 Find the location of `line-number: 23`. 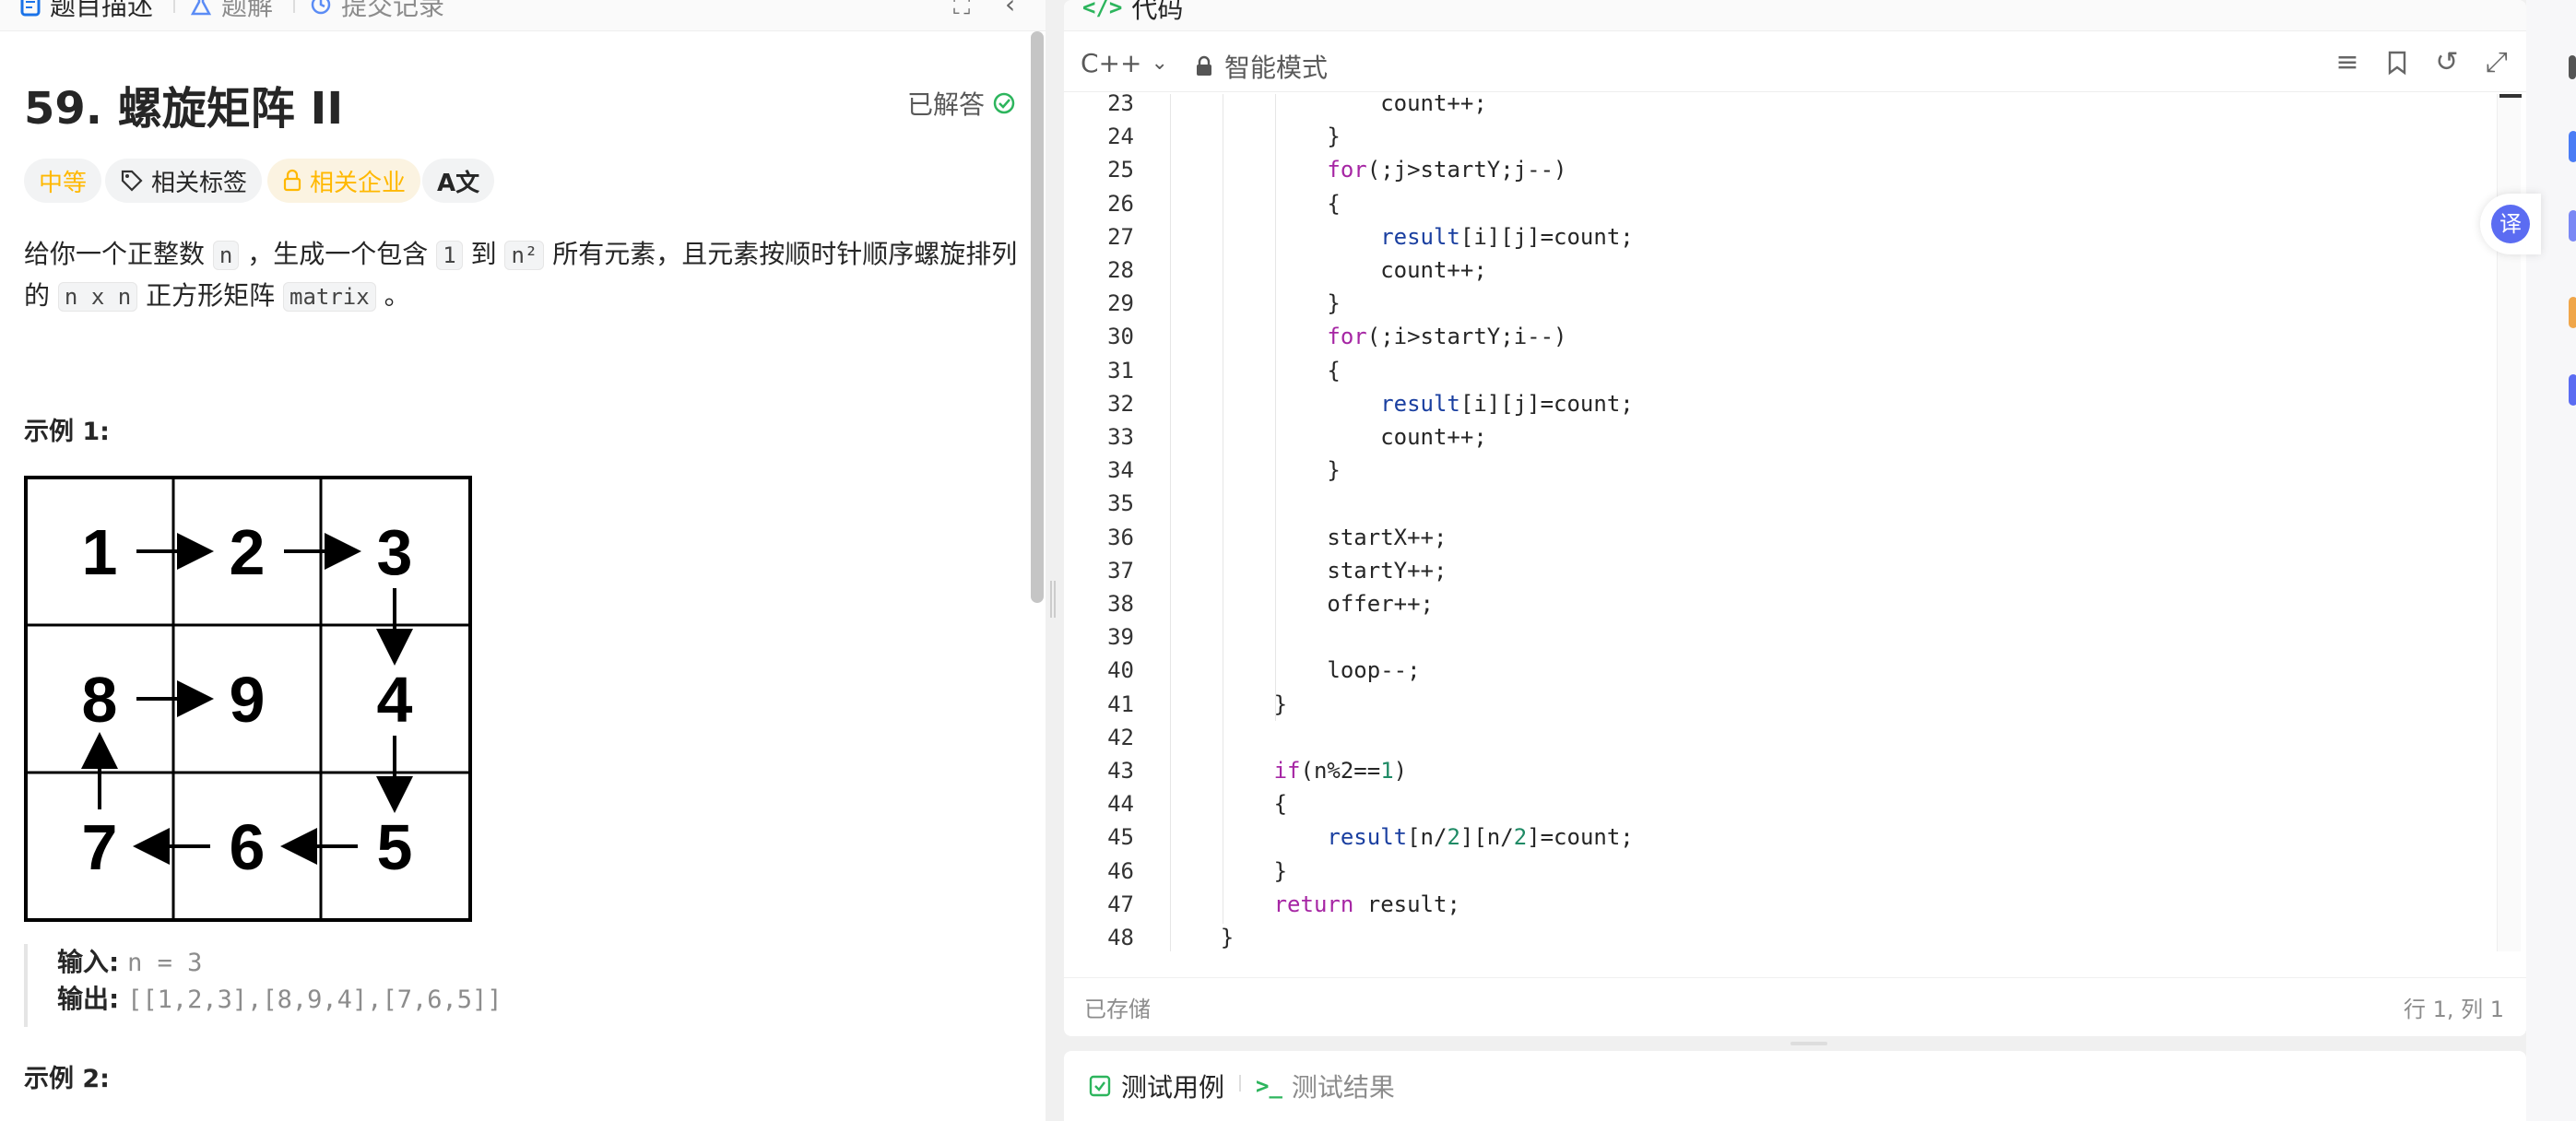

line-number: 23 is located at coordinates (1120, 105).